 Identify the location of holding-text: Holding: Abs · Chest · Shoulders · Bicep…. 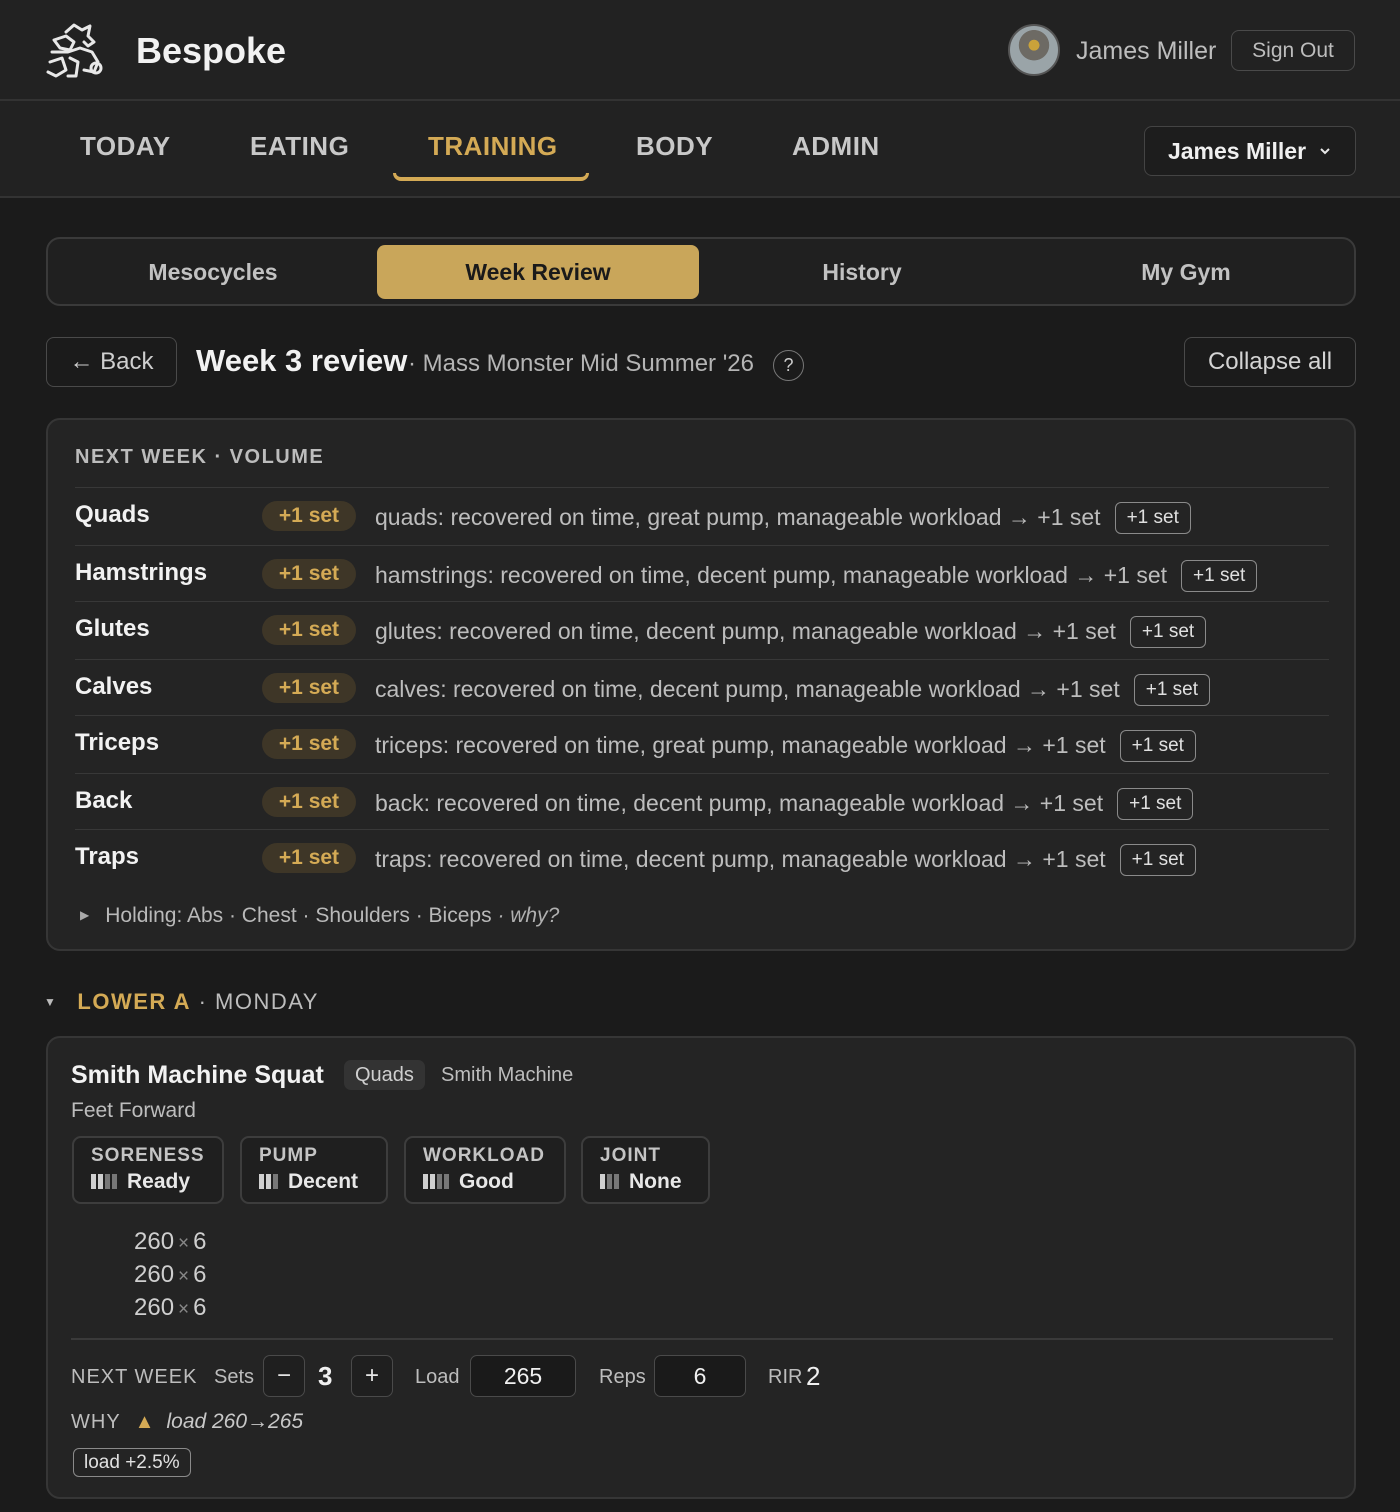
(298, 915).